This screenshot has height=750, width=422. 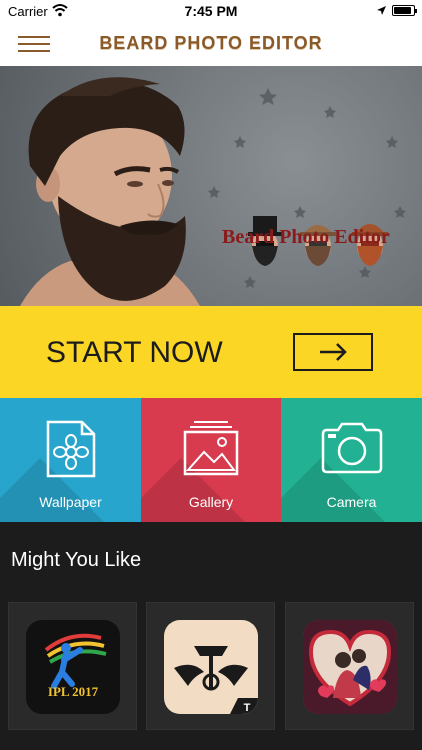 I want to click on tattoo-app-icon: T, so click(x=211, y=667).